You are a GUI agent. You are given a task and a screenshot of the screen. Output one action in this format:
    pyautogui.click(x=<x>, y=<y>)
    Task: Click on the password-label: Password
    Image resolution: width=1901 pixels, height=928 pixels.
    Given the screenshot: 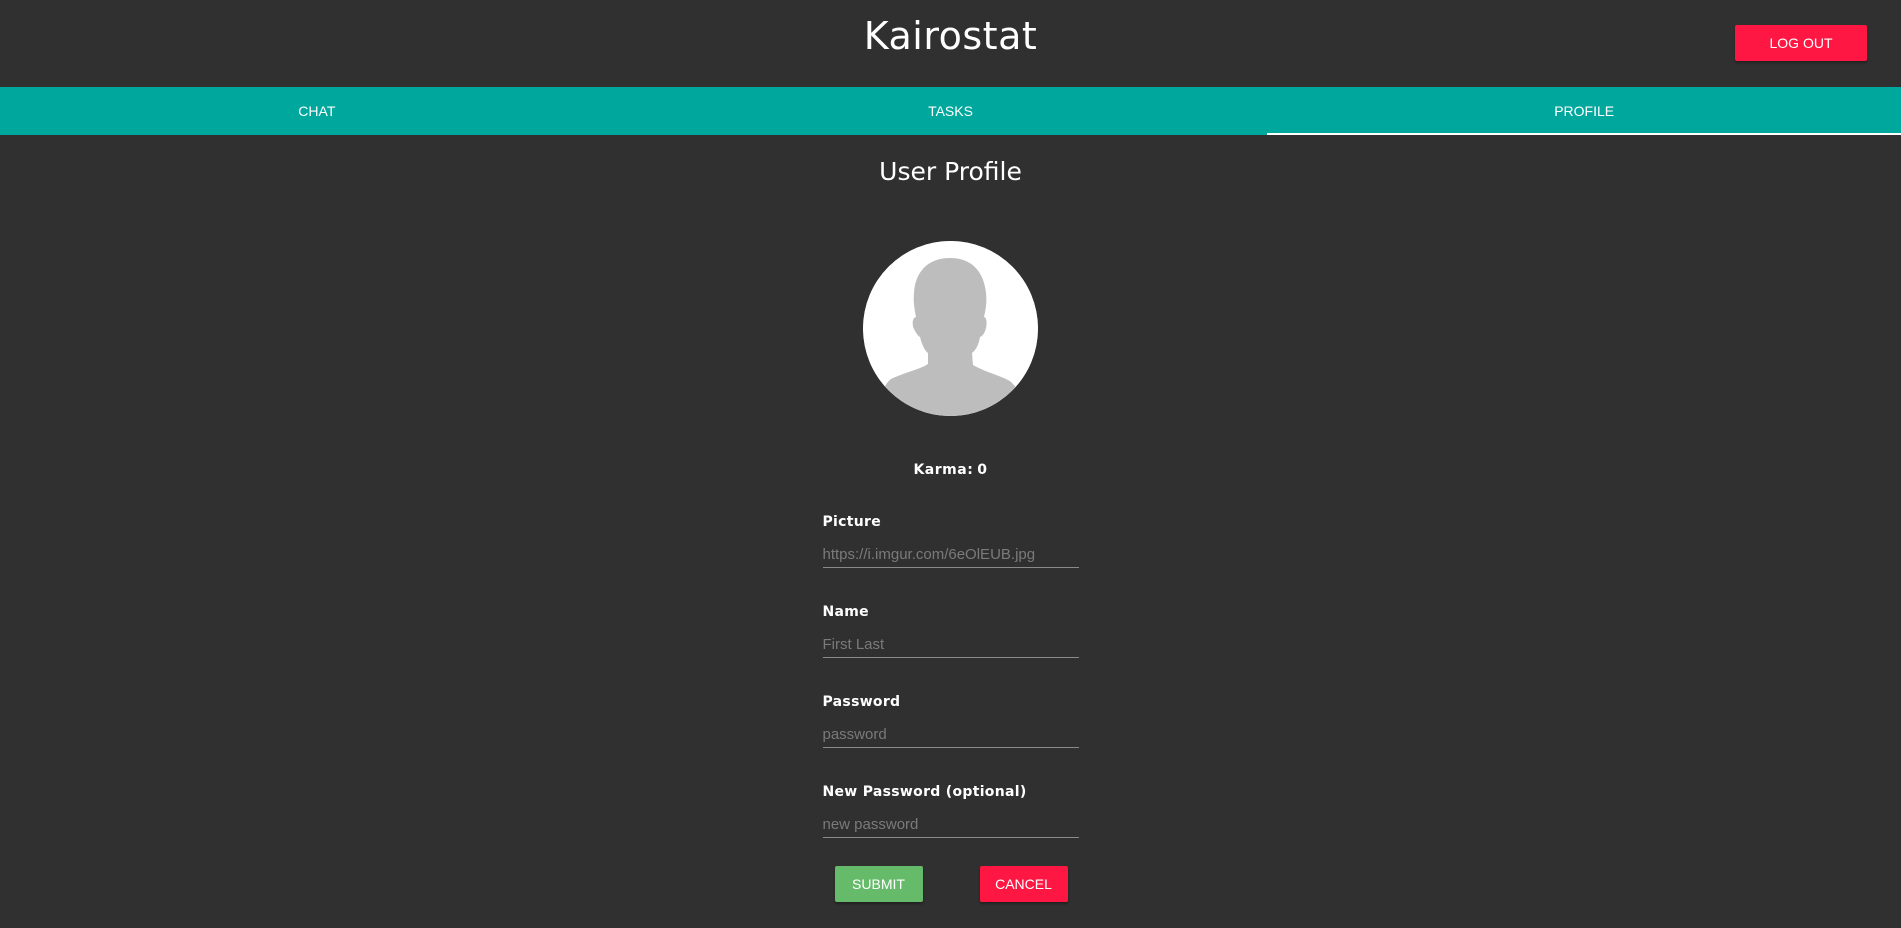 What is the action you would take?
    pyautogui.click(x=861, y=702)
    